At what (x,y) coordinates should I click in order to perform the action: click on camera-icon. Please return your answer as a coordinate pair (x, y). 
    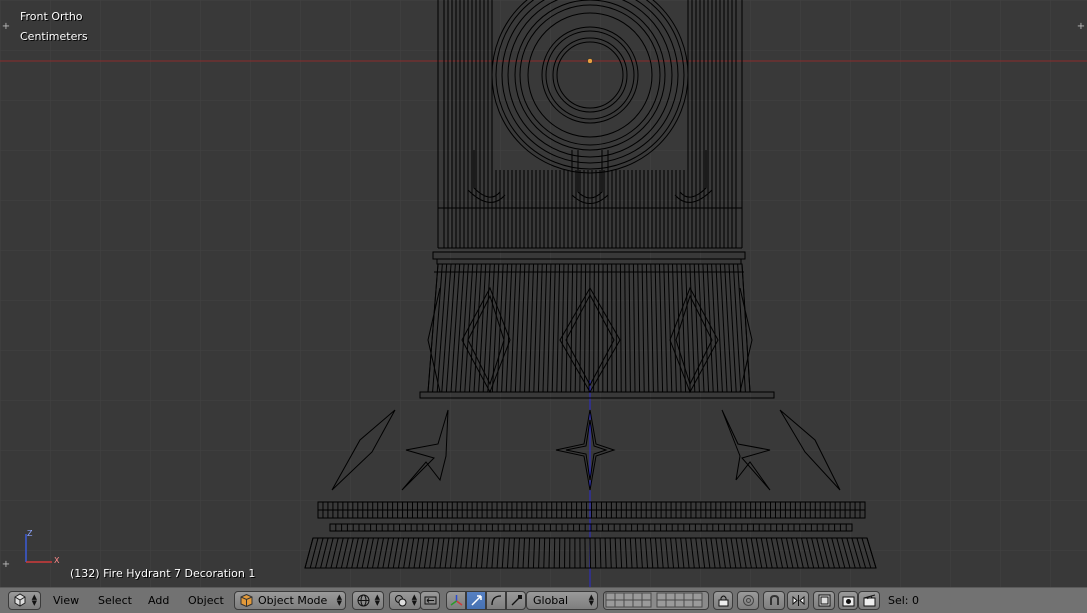
    Looking at the image, I should click on (848, 601).